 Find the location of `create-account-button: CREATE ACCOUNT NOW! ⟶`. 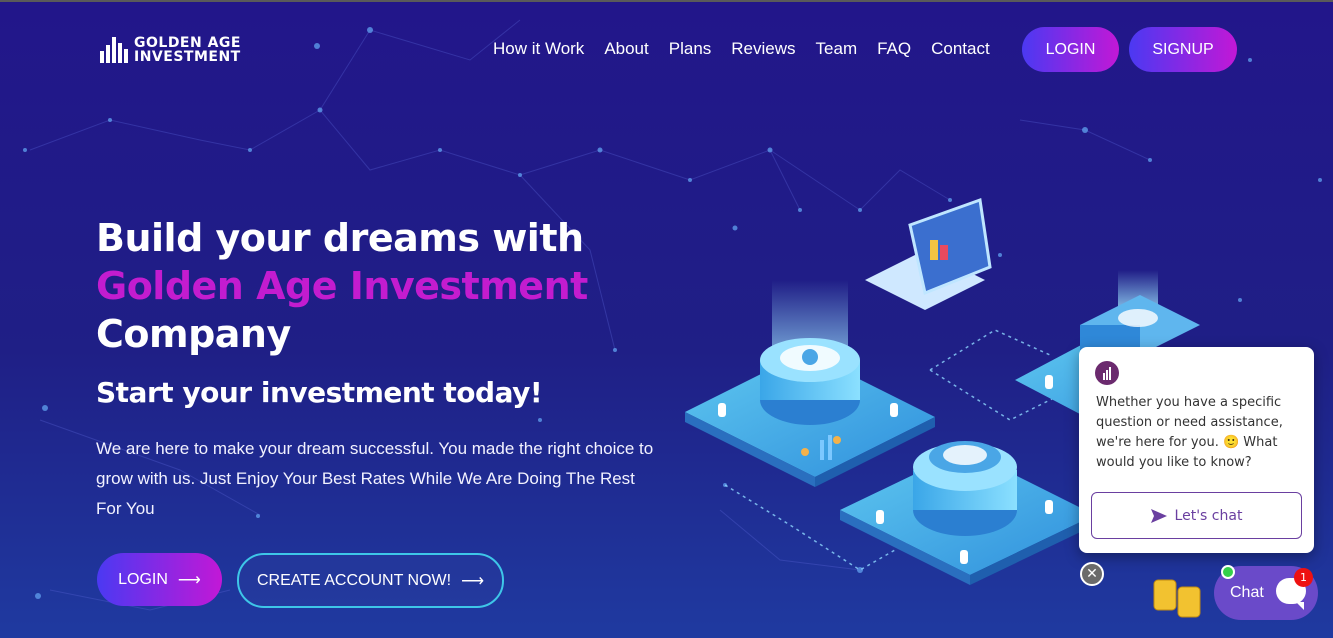

create-account-button: CREATE ACCOUNT NOW! ⟶ is located at coordinates (370, 580).